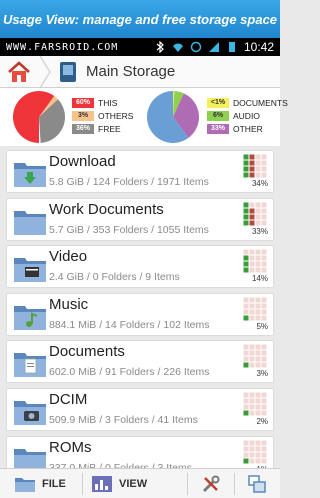 The image size is (320, 498). What do you see at coordinates (140, 409) in the screenshot?
I see `folder-row: DCIM 509.9 MiB / 3 Folders / 41 Items 2%` at bounding box center [140, 409].